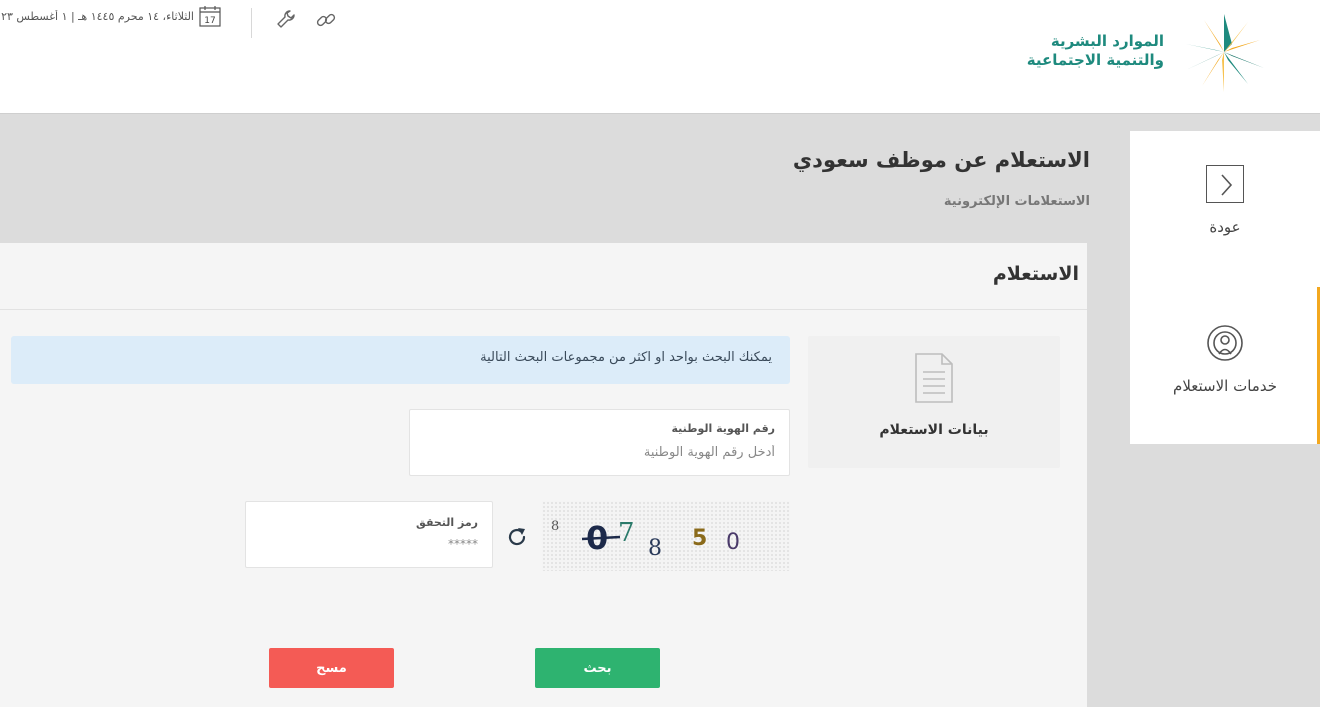 The image size is (1320, 707). I want to click on captcha-char: 0, so click(733, 542).